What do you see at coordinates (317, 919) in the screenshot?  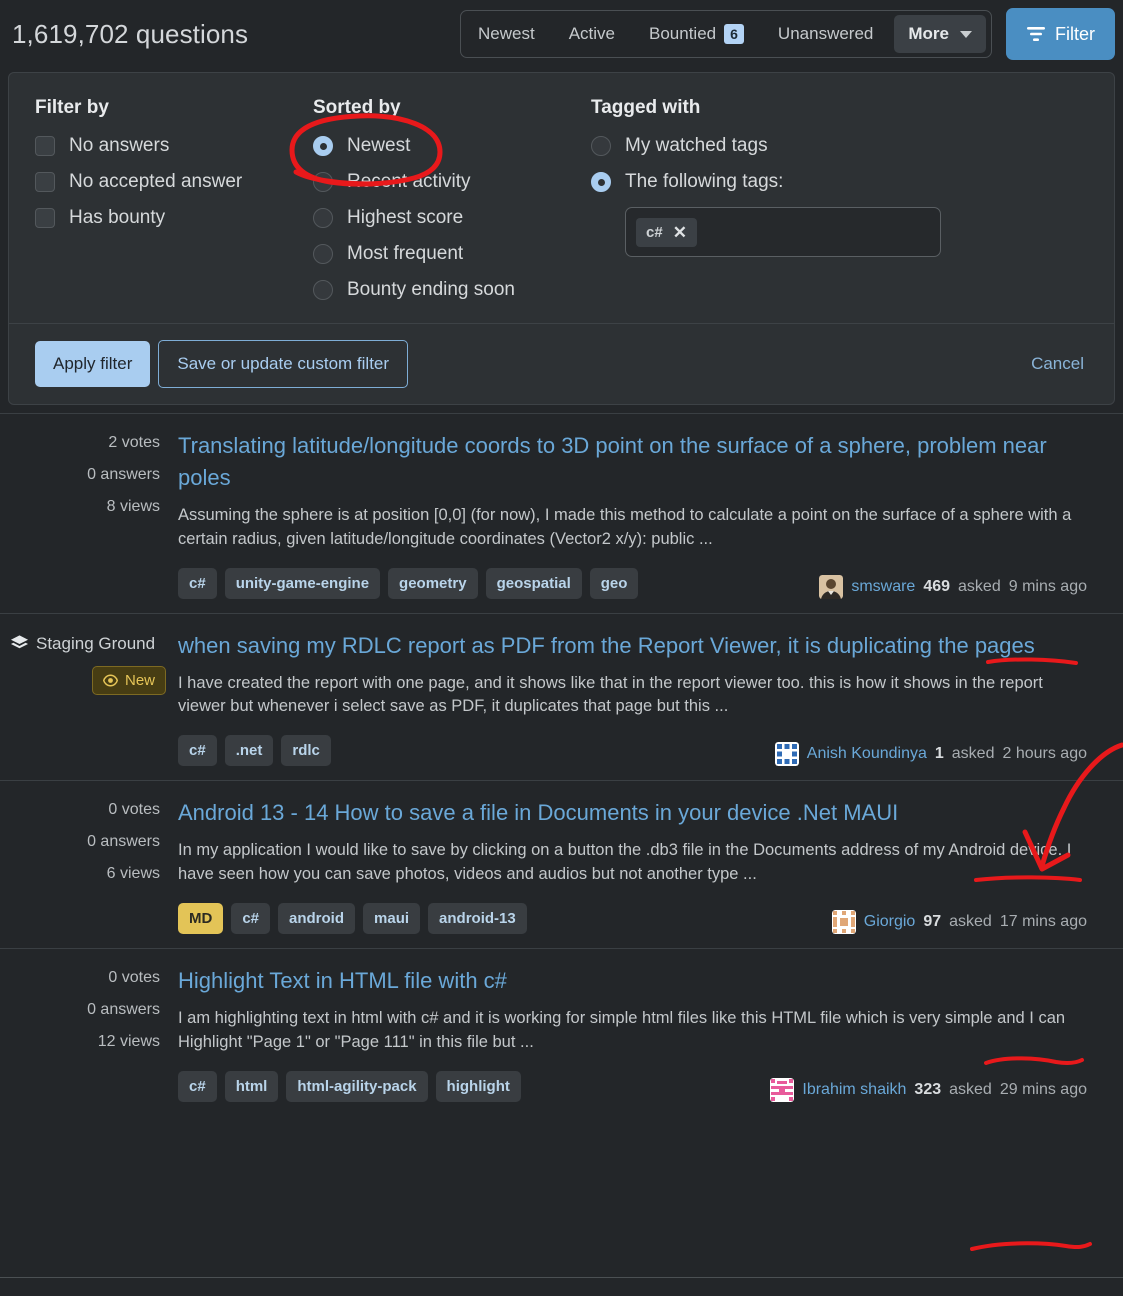 I see `tag: android` at bounding box center [317, 919].